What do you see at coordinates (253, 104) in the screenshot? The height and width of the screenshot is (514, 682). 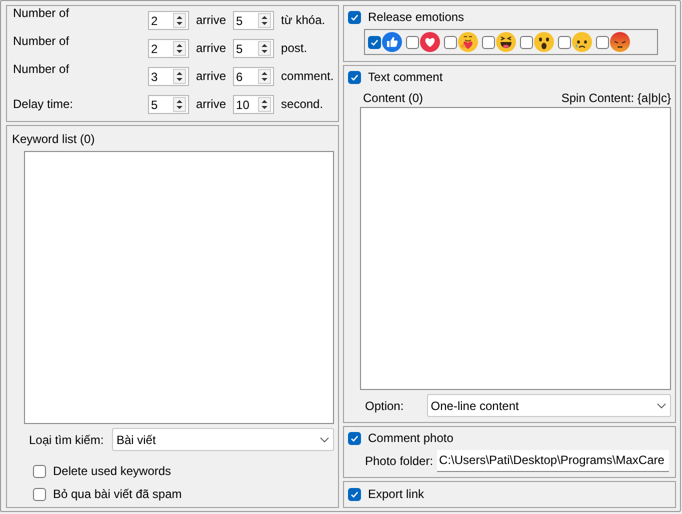 I see `max-spinbox: 10` at bounding box center [253, 104].